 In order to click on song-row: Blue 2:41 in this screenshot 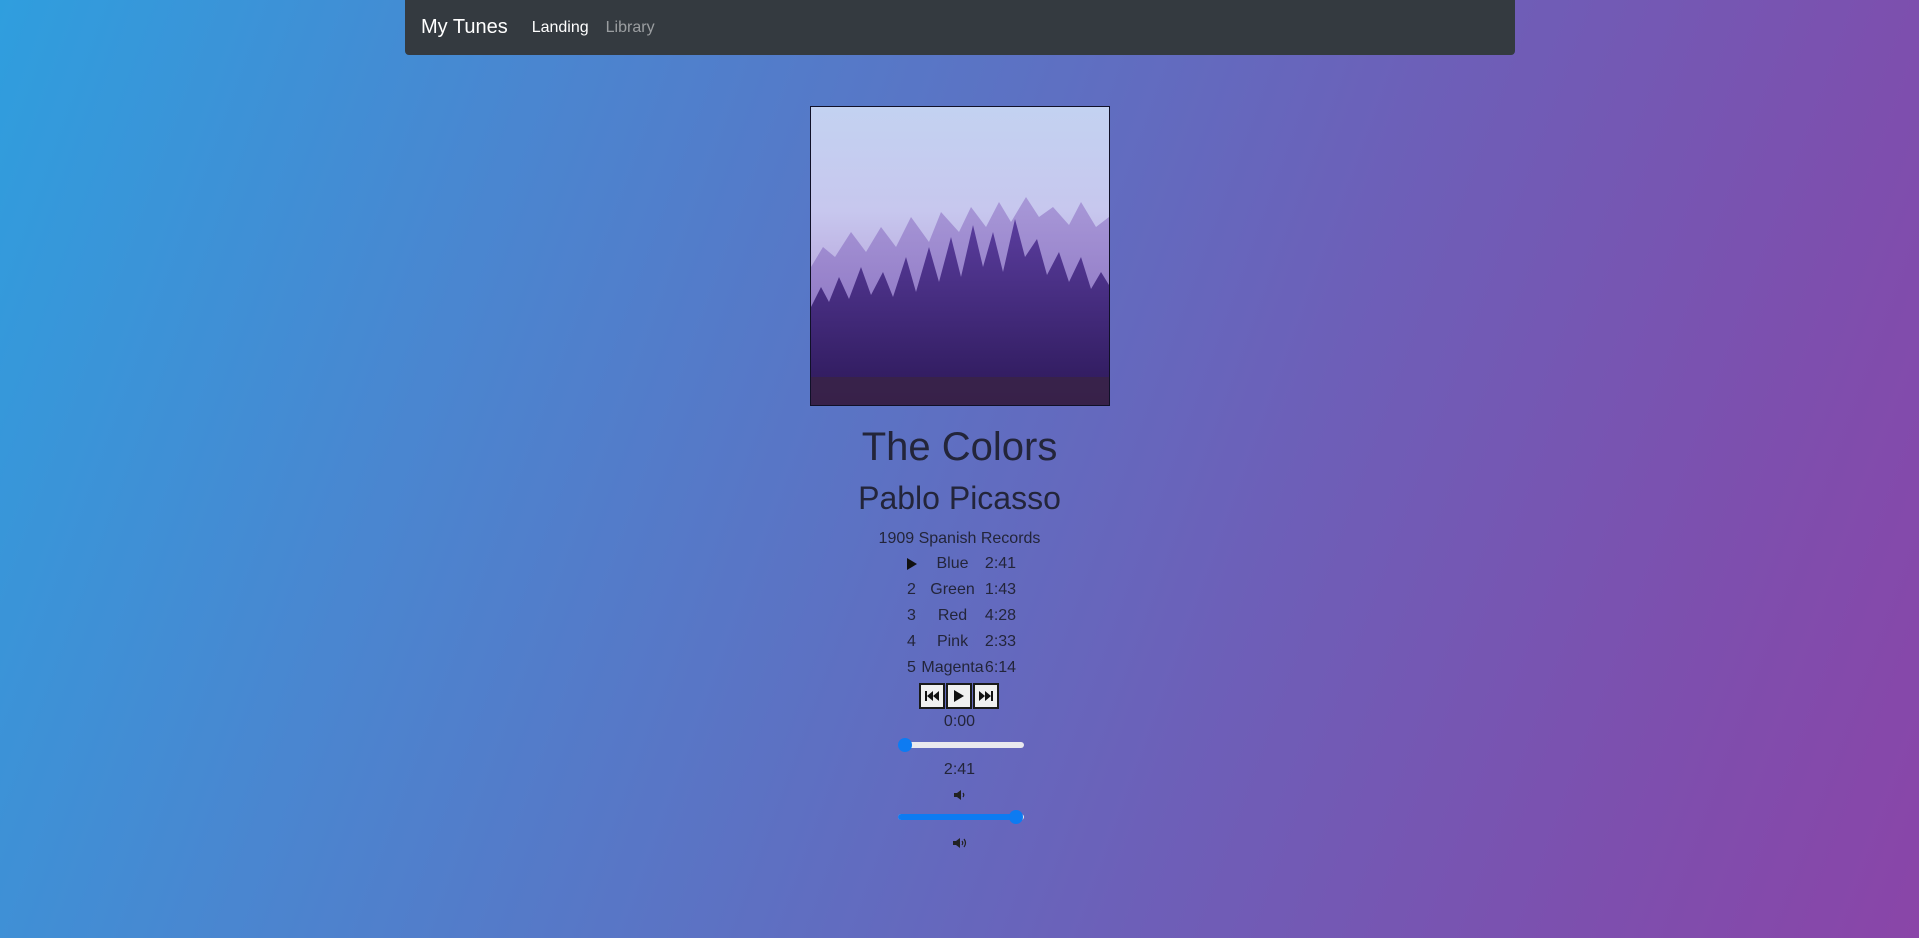, I will do `click(960, 564)`.